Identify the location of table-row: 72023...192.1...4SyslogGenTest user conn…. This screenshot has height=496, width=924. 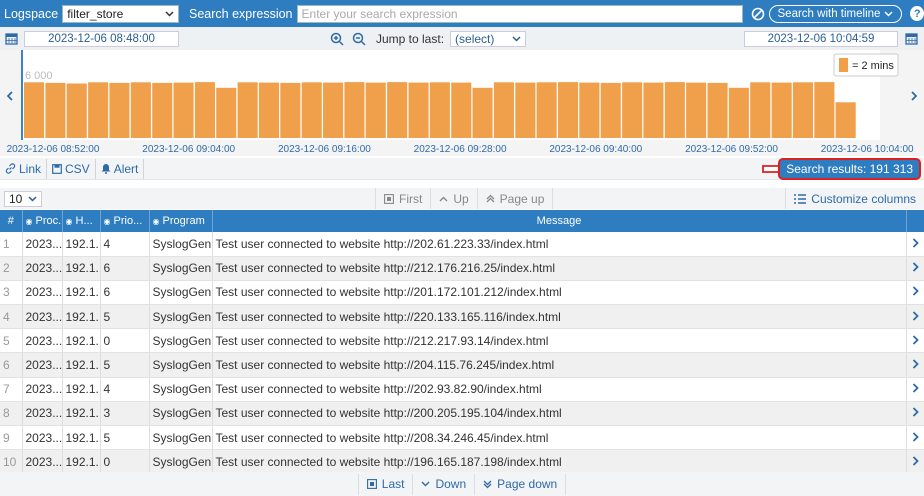
(462, 389).